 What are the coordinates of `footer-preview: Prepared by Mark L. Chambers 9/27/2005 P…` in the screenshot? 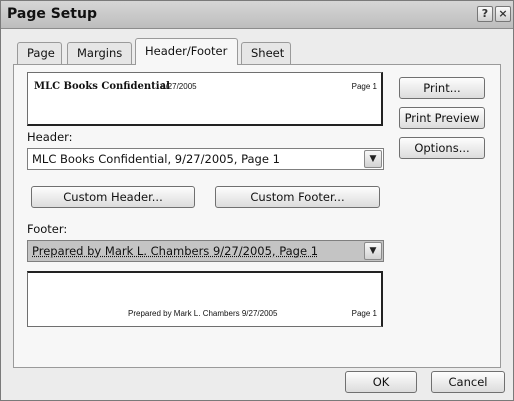 It's located at (205, 299).